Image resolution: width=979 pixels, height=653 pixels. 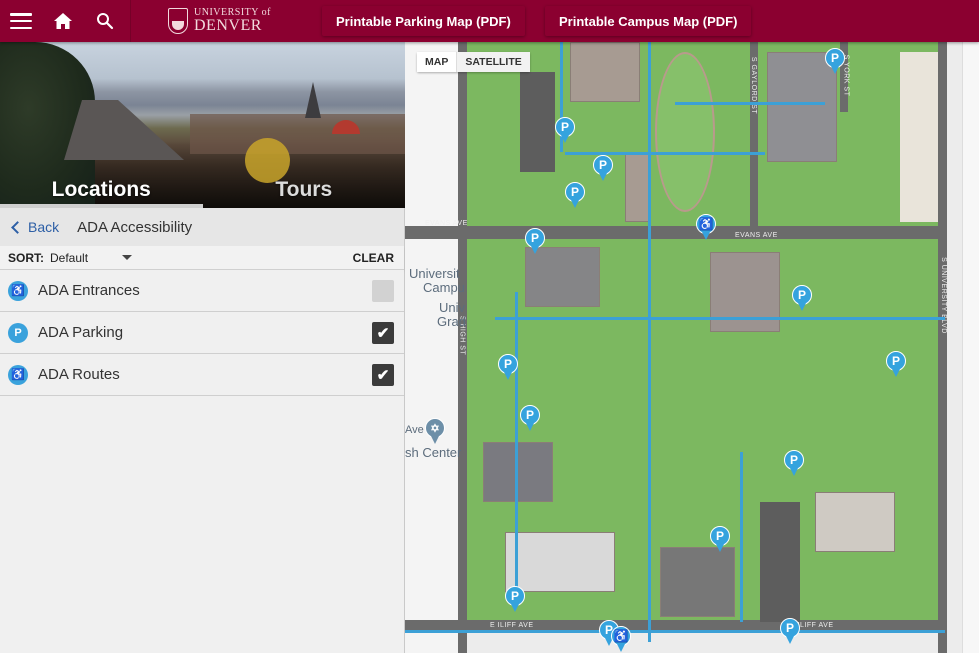 I want to click on menu-button, so click(x=21, y=21).